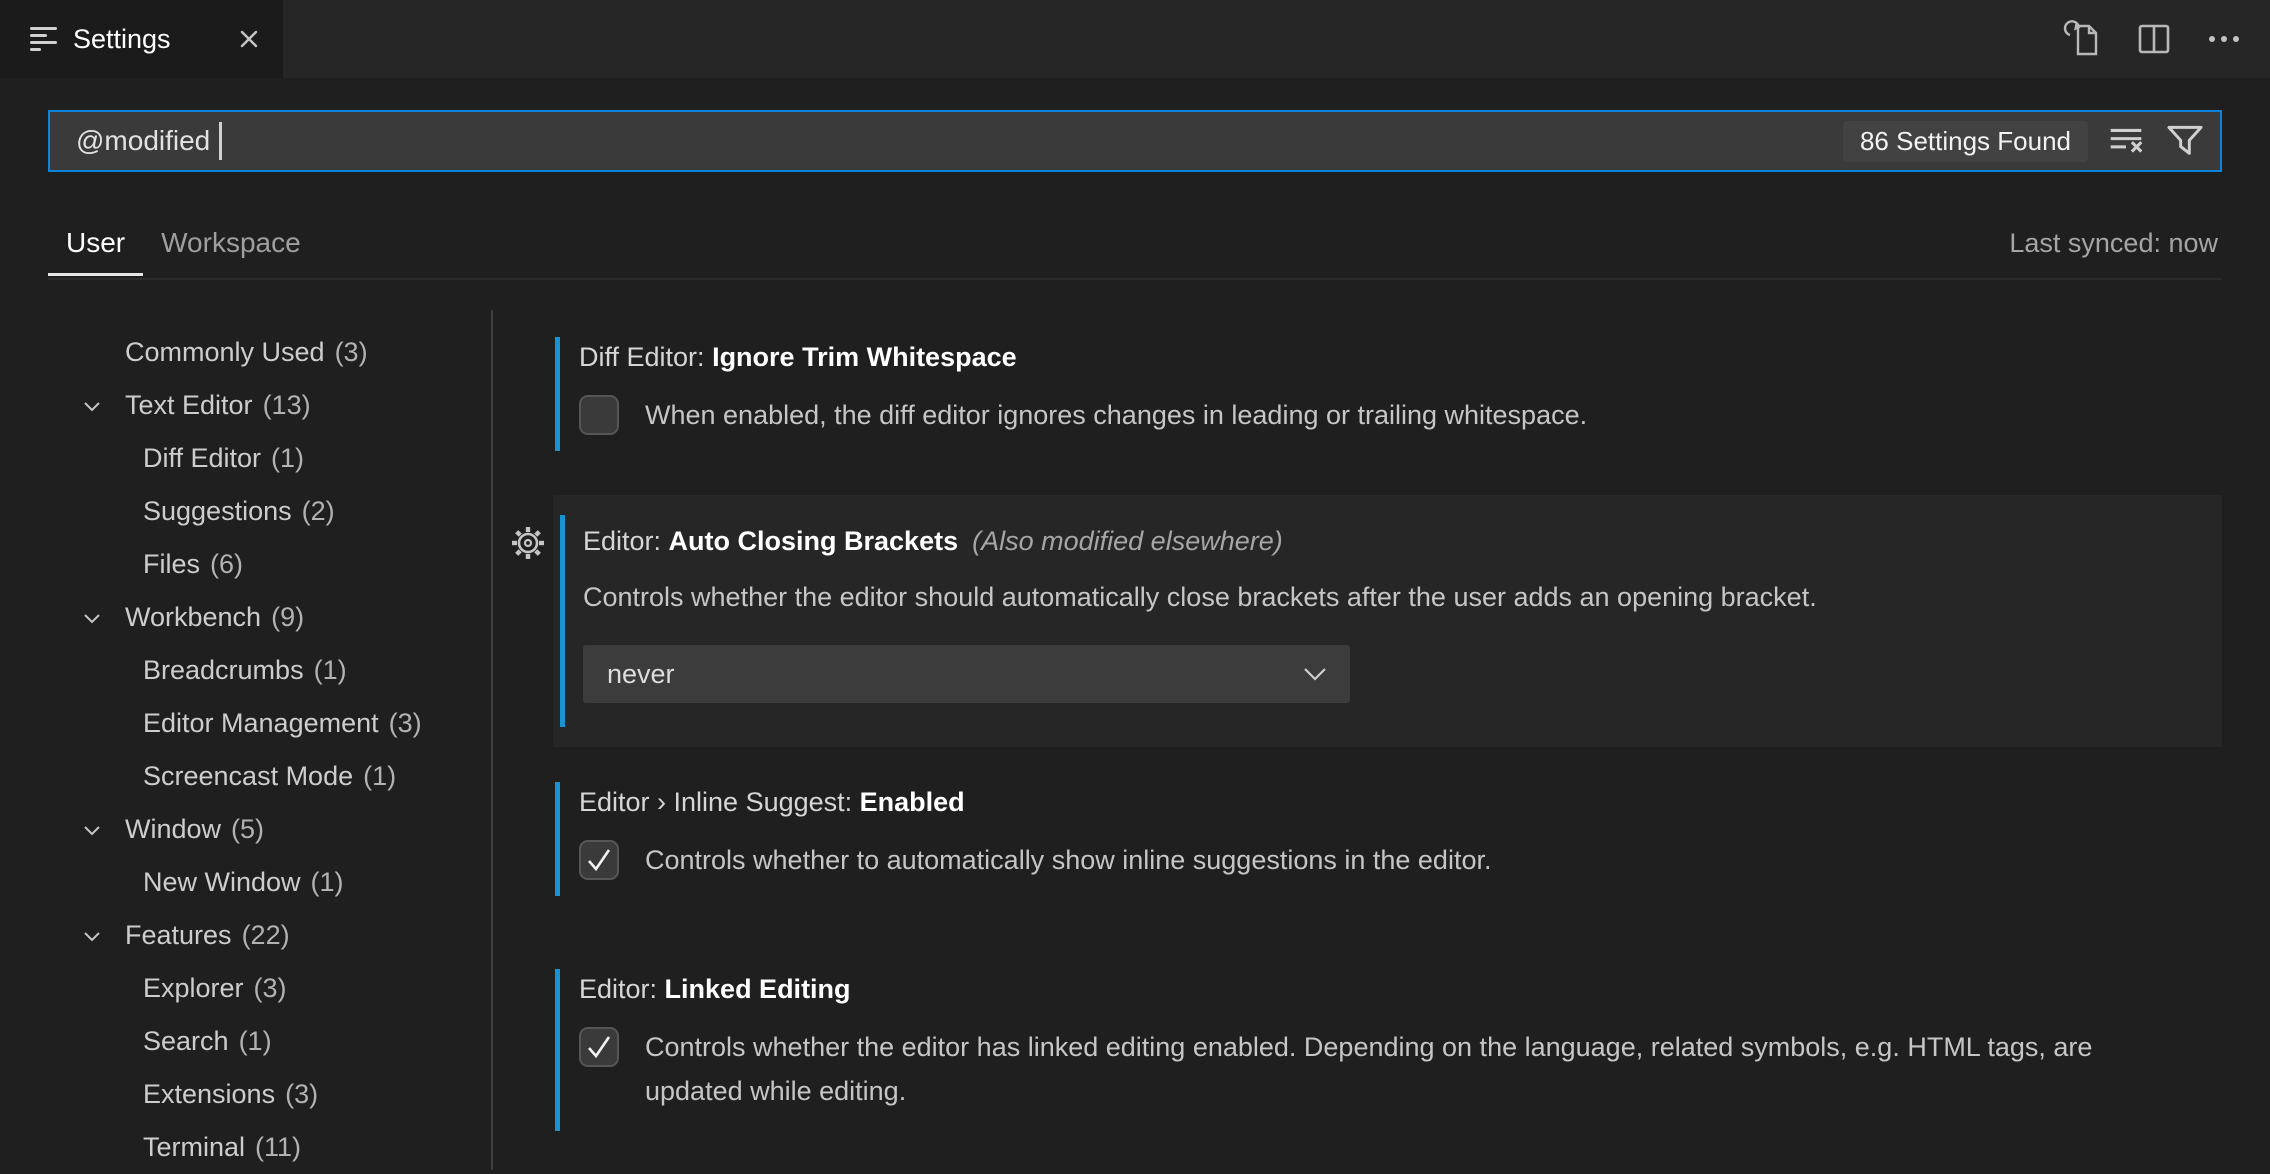 This screenshot has width=2270, height=1174. I want to click on settings-found-badge: 86 Settings Found, so click(1965, 141).